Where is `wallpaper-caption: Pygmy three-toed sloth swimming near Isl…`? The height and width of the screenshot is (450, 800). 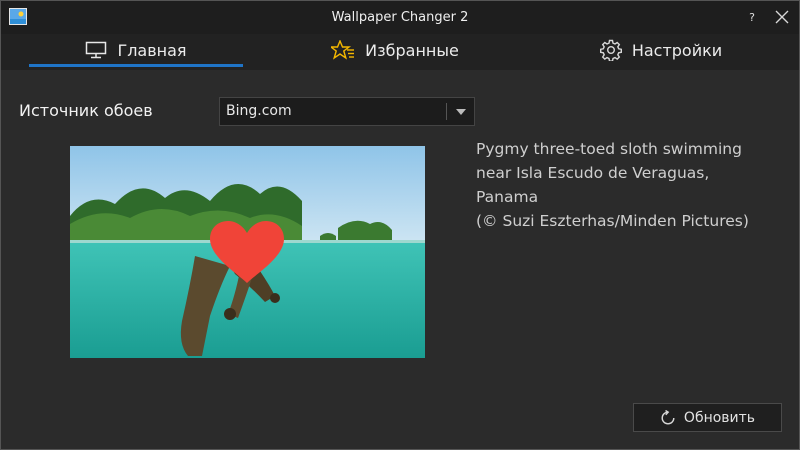
wallpaper-caption: Pygmy three-toed sloth swimming near Isl… is located at coordinates (612, 185).